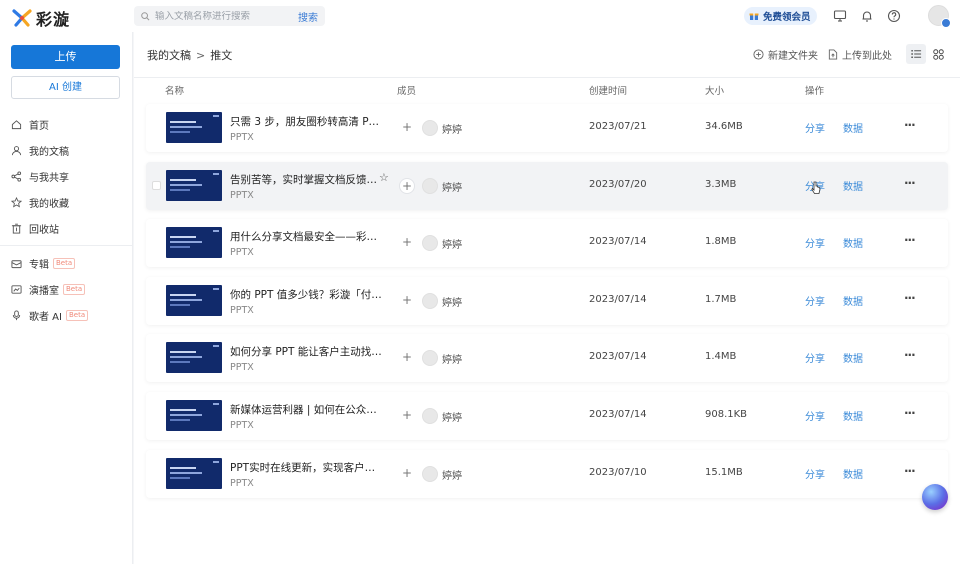 This screenshot has height=564, width=960. What do you see at coordinates (221, 55) in the screenshot?
I see `breadcrumb-current: 推文` at bounding box center [221, 55].